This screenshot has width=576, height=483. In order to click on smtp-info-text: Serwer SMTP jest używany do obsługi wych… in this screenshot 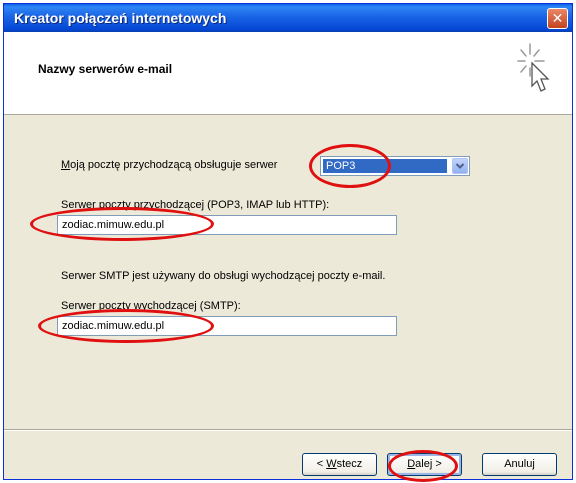, I will do `click(223, 276)`.